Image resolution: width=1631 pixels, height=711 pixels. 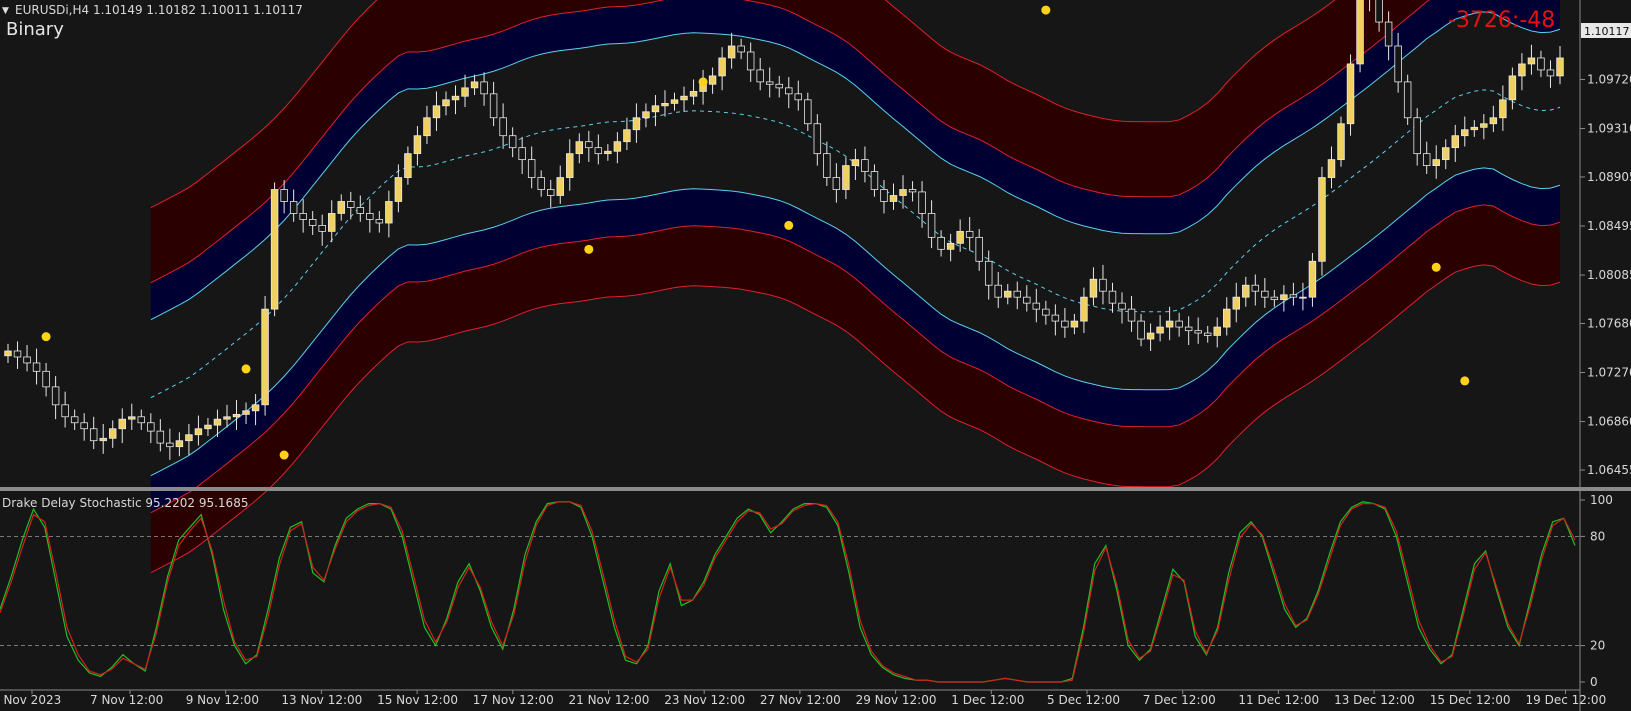 What do you see at coordinates (1596, 591) in the screenshot?
I see `stochastic-axis-ticks: 100 80 20 0` at bounding box center [1596, 591].